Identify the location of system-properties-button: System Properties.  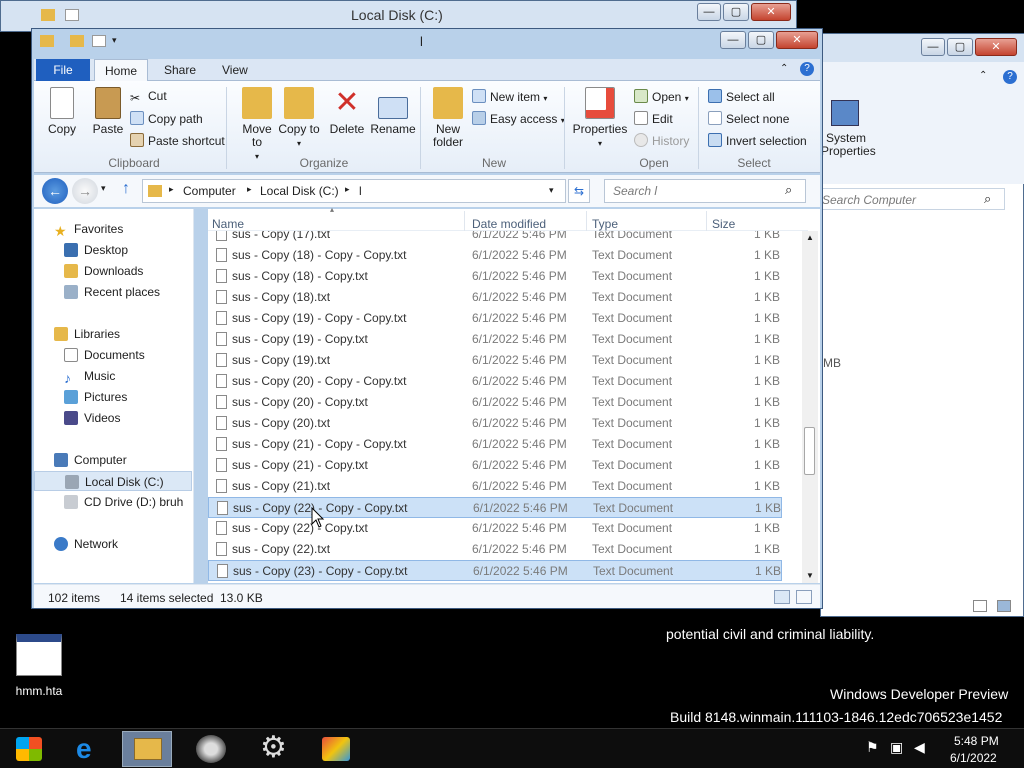
(848, 145).